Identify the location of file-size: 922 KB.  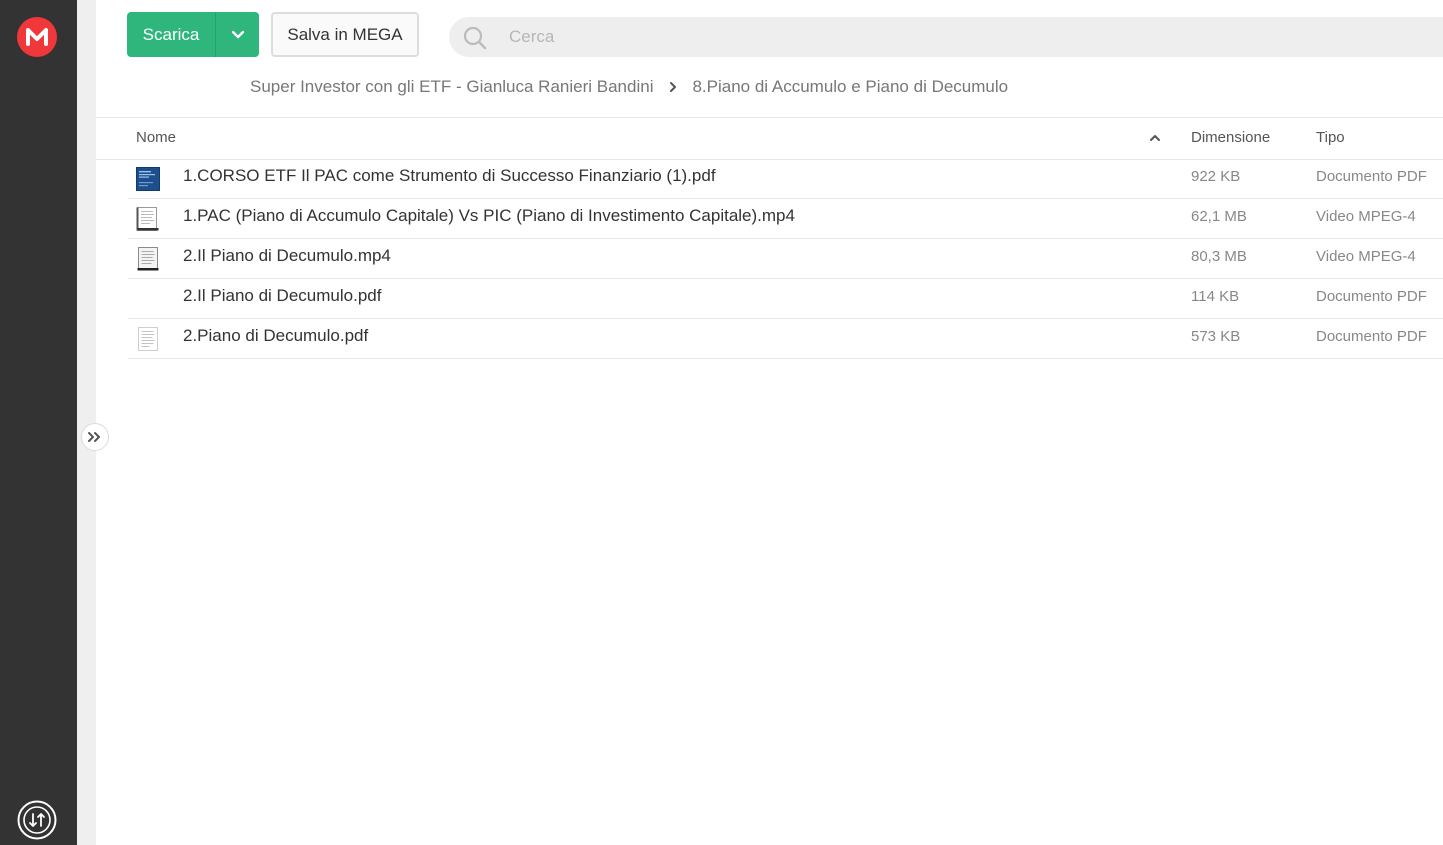
(1216, 176).